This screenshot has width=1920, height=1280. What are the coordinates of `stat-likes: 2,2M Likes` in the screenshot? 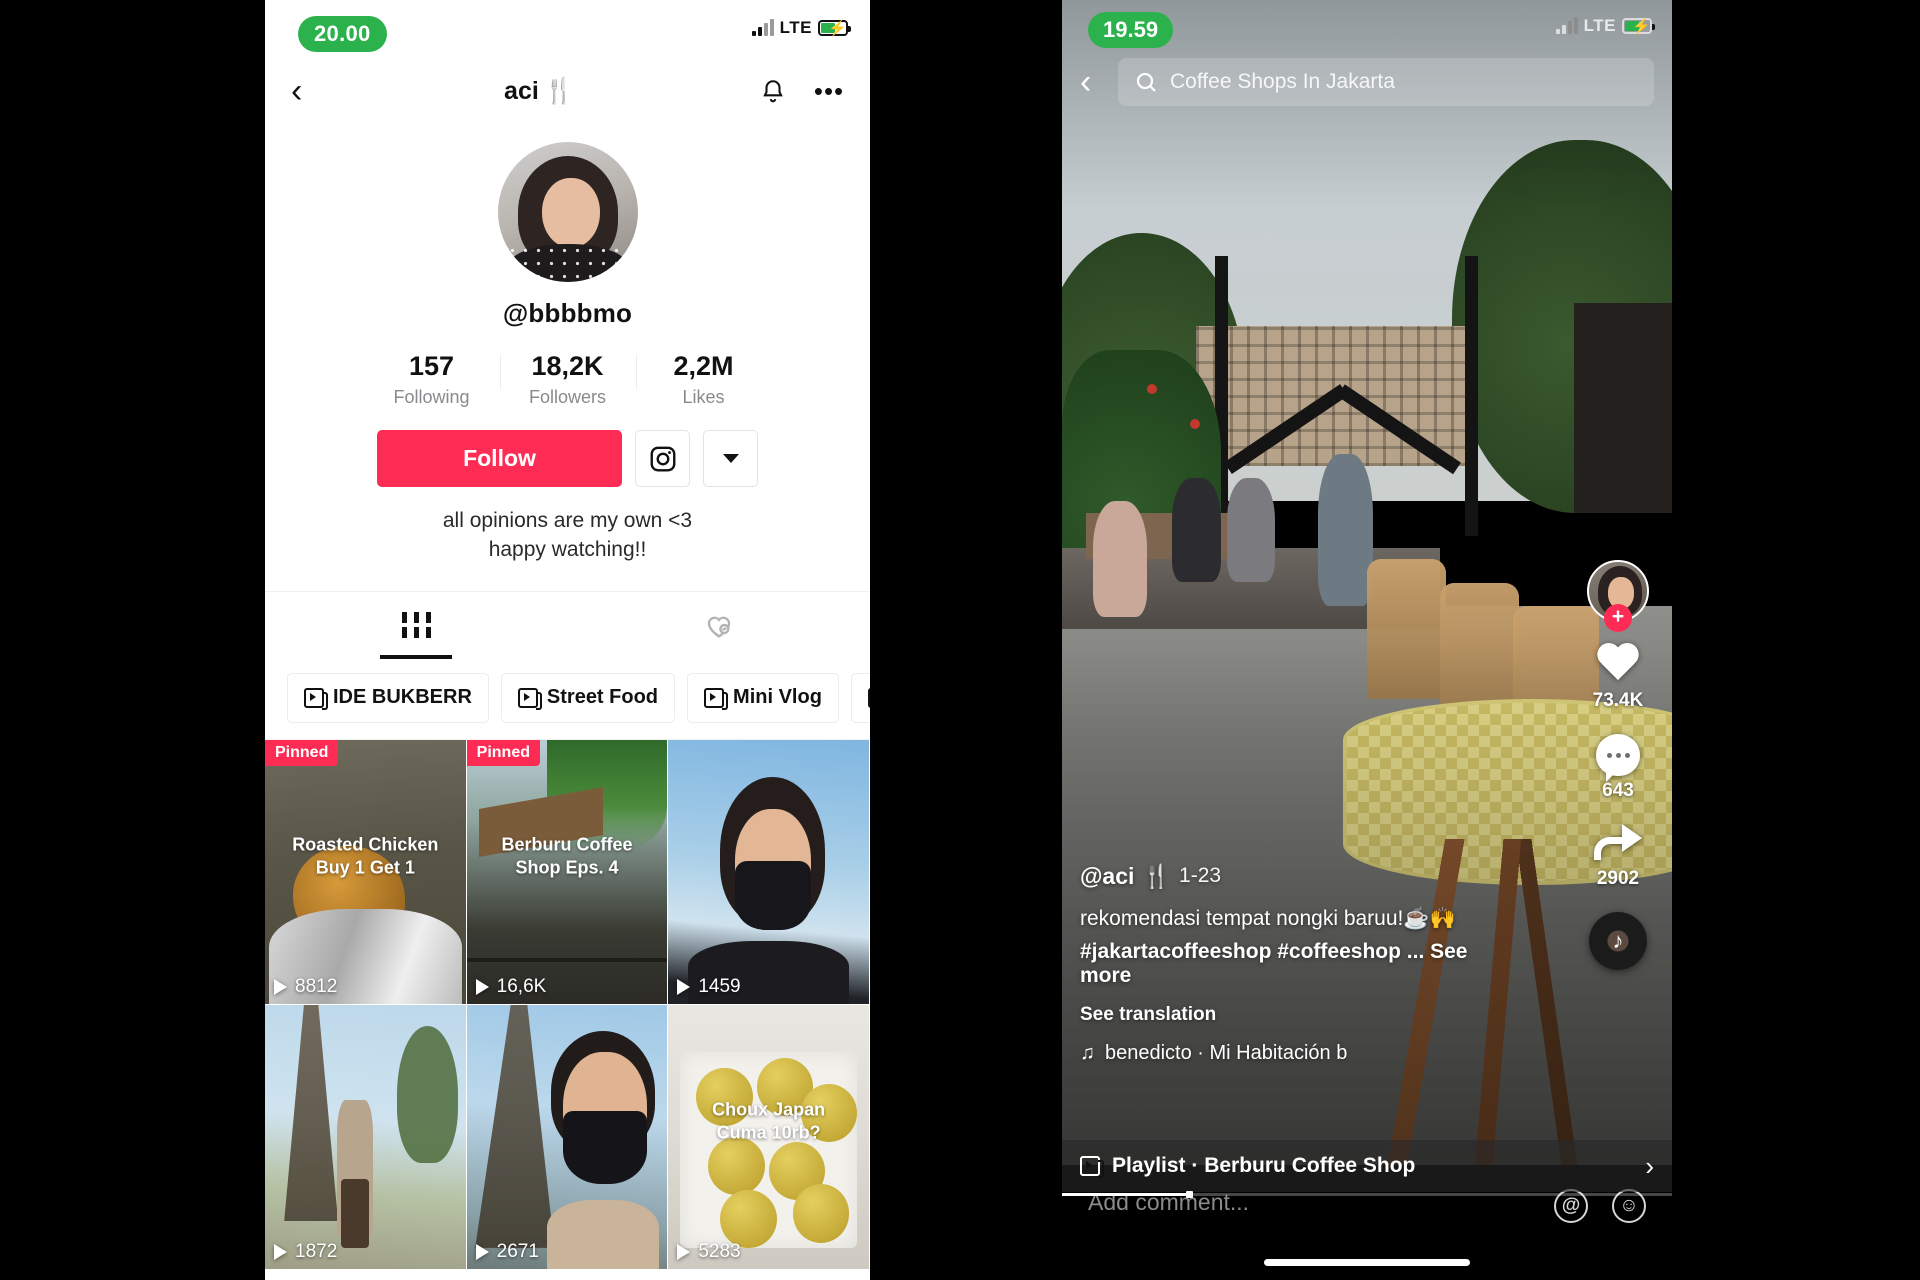 It's located at (703, 379).